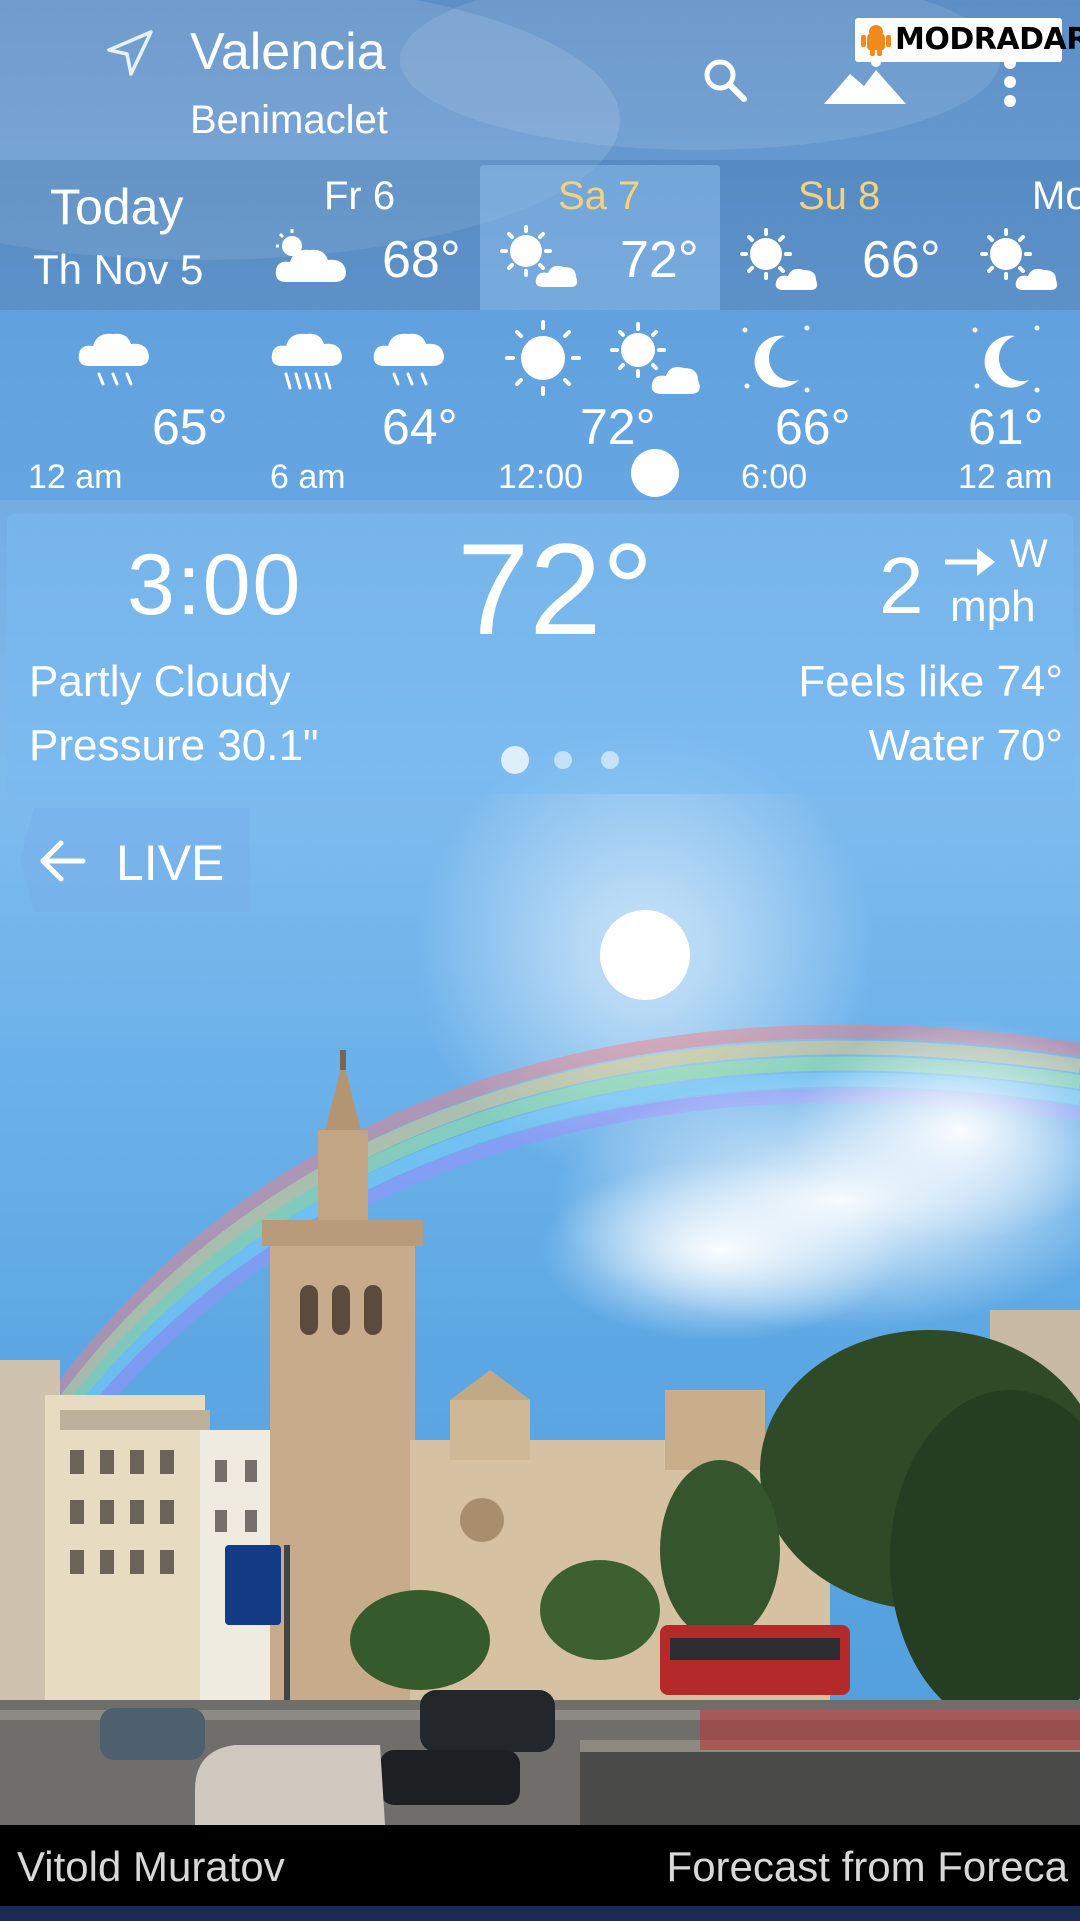  What do you see at coordinates (117, 207) in the screenshot?
I see `today-label: Today` at bounding box center [117, 207].